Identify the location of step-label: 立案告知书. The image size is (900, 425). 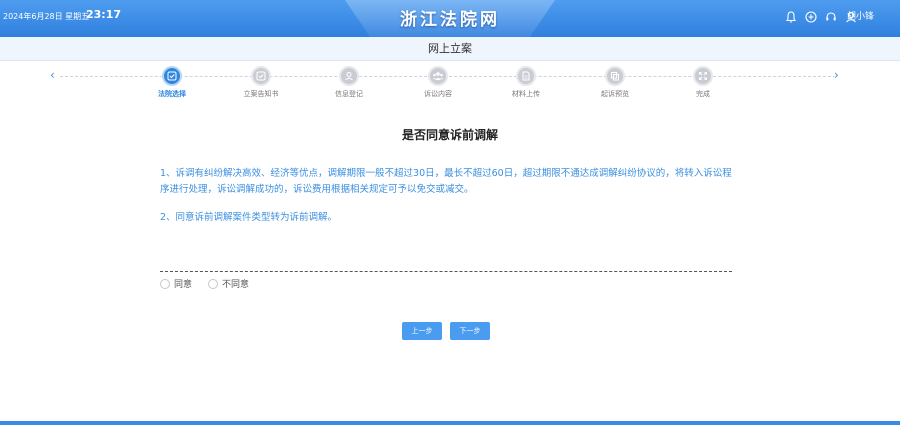
(261, 94).